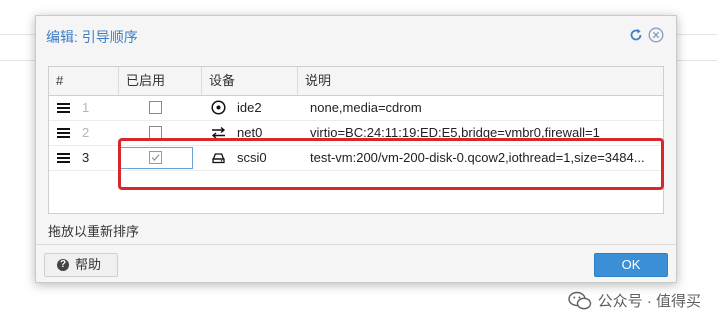 The width and height of the screenshot is (717, 323). Describe the element at coordinates (646, 35) in the screenshot. I see `title-tools` at that location.